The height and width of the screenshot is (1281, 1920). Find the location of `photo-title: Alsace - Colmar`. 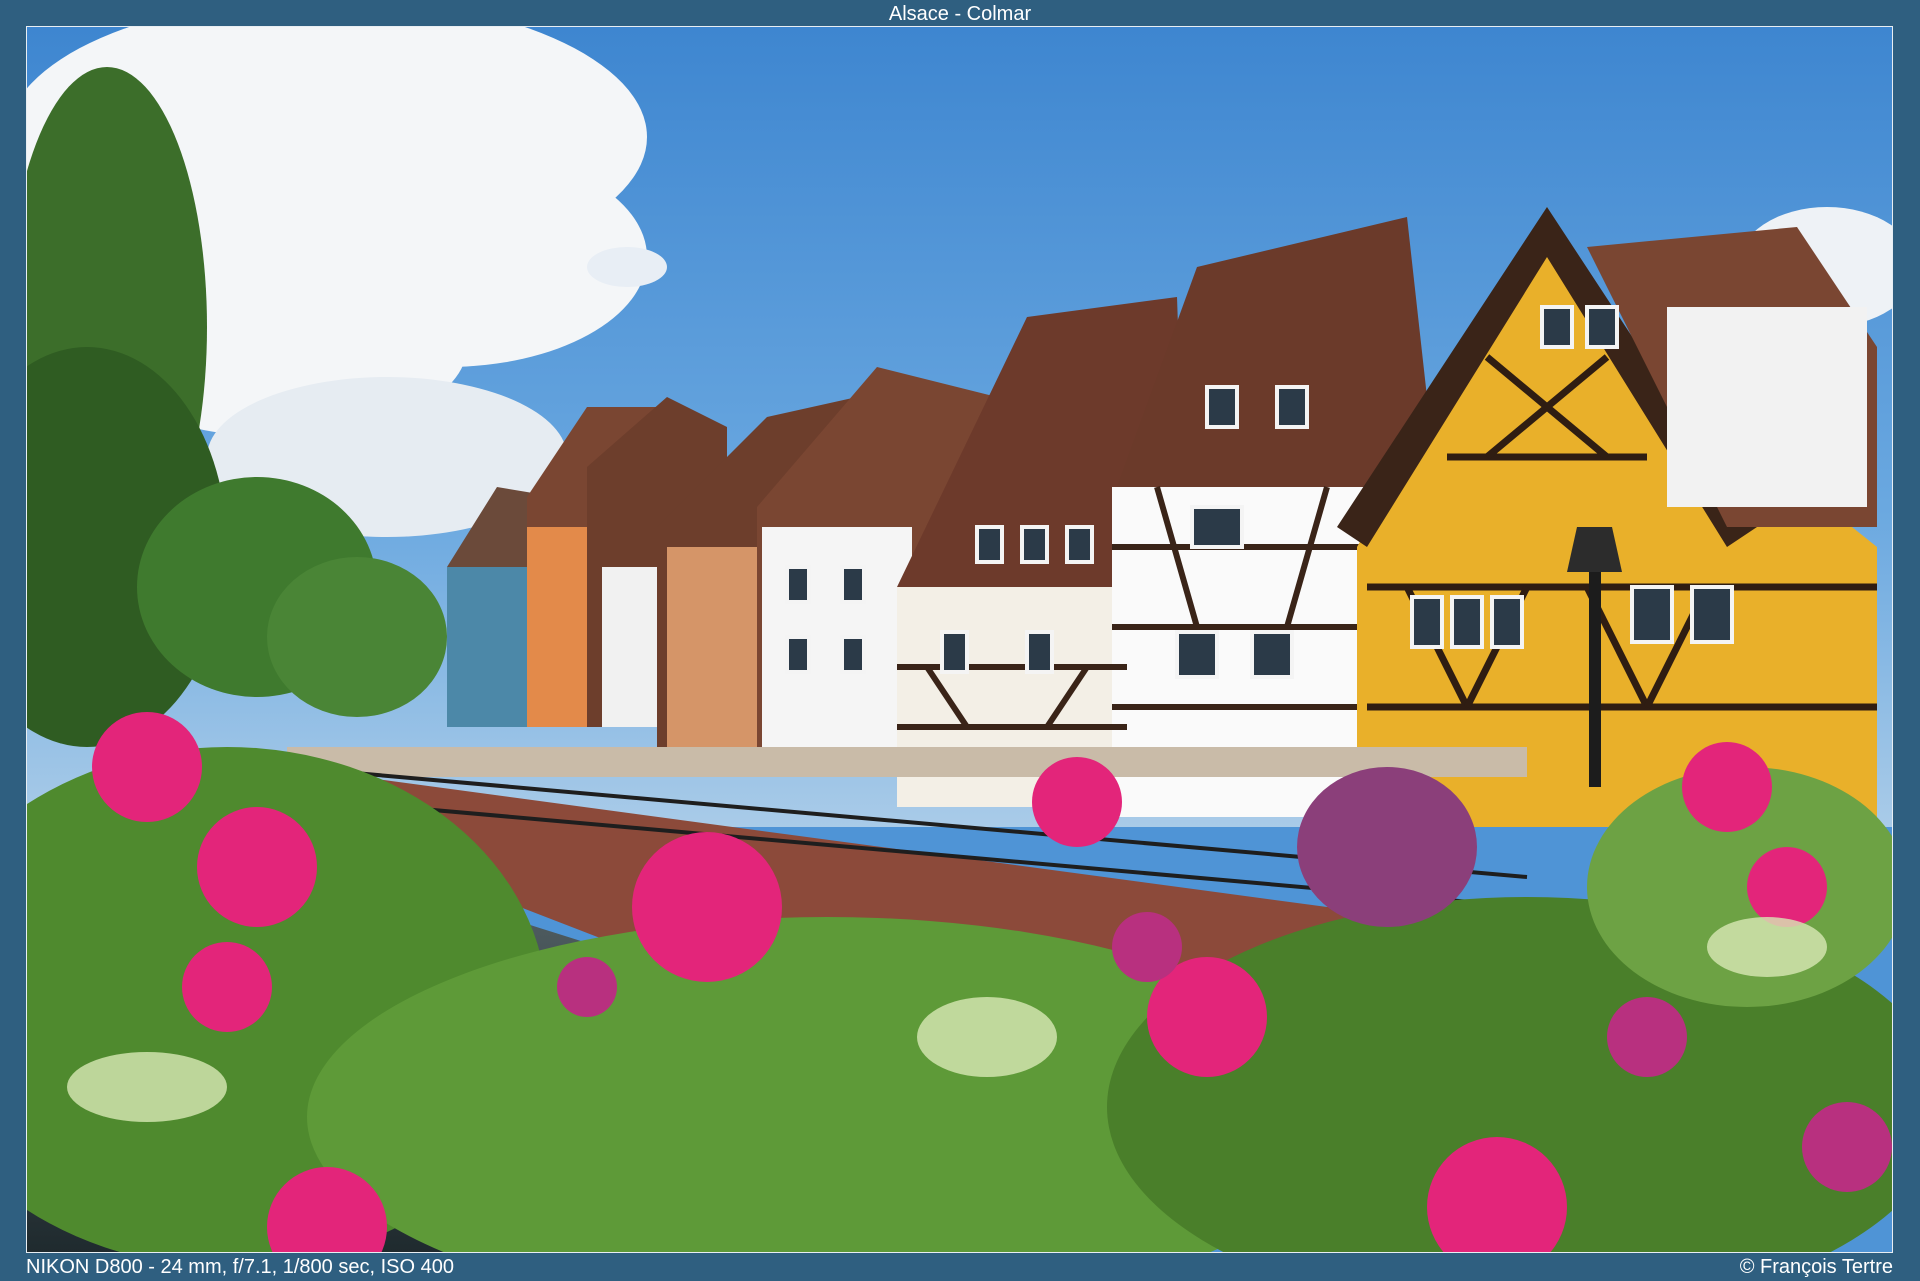

photo-title: Alsace - Colmar is located at coordinates (960, 14).